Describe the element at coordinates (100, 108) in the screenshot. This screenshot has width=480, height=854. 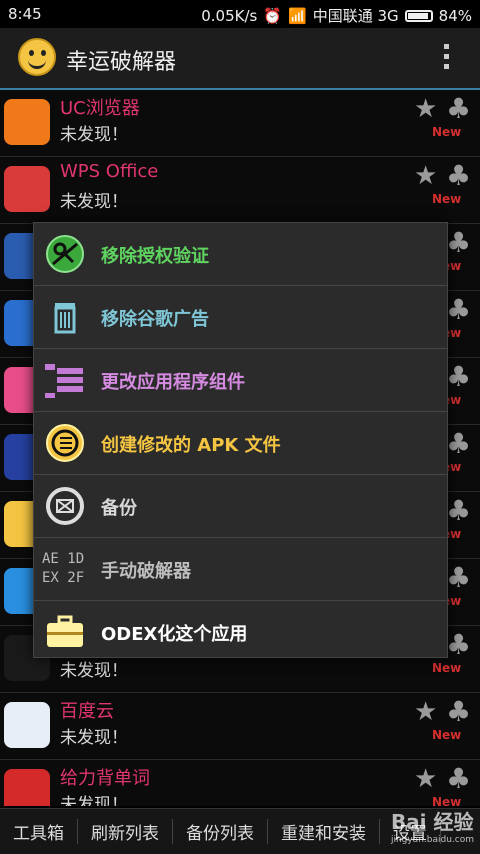
I see `app-name: UC浏览器` at that location.